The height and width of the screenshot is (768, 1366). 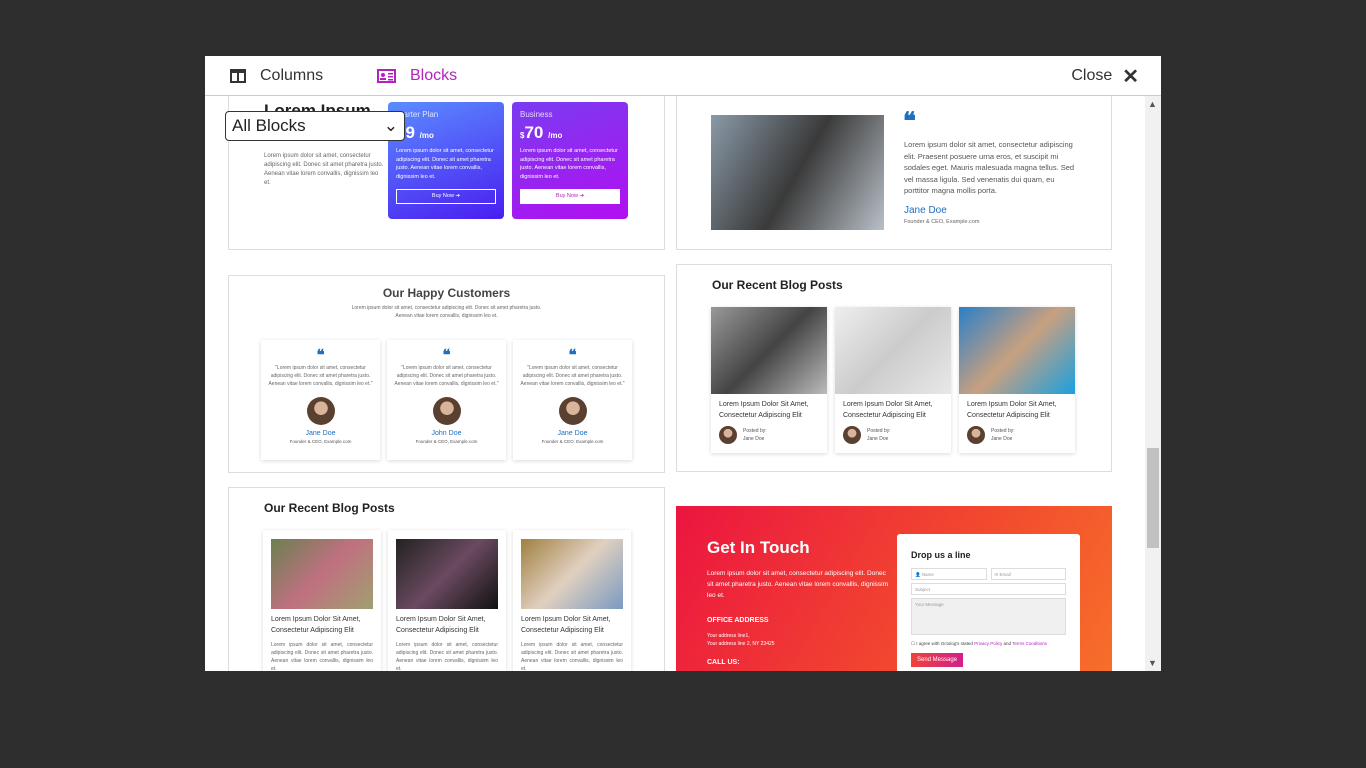 What do you see at coordinates (238, 76) in the screenshot?
I see `columns-icon` at bounding box center [238, 76].